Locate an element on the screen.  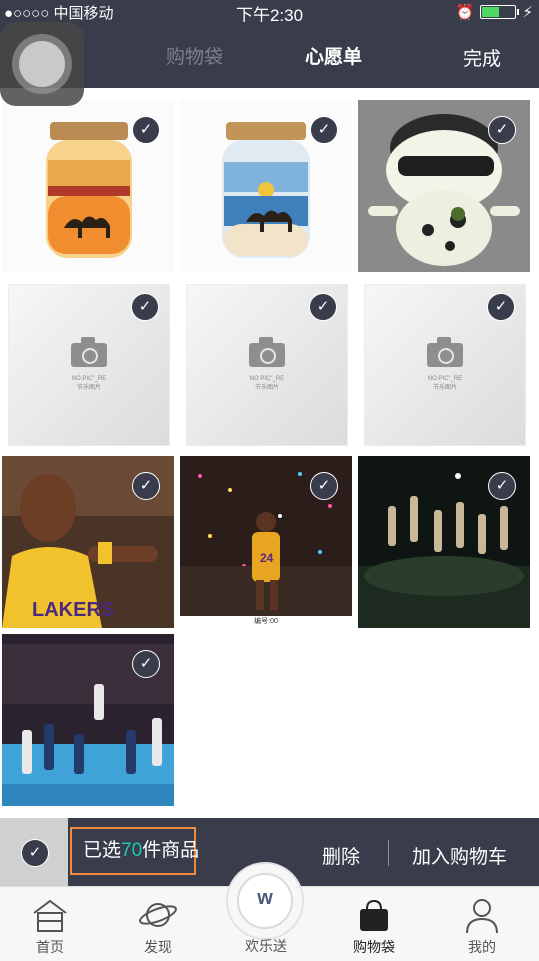
tab-bag: 购物袋 is located at coordinates (374, 924).